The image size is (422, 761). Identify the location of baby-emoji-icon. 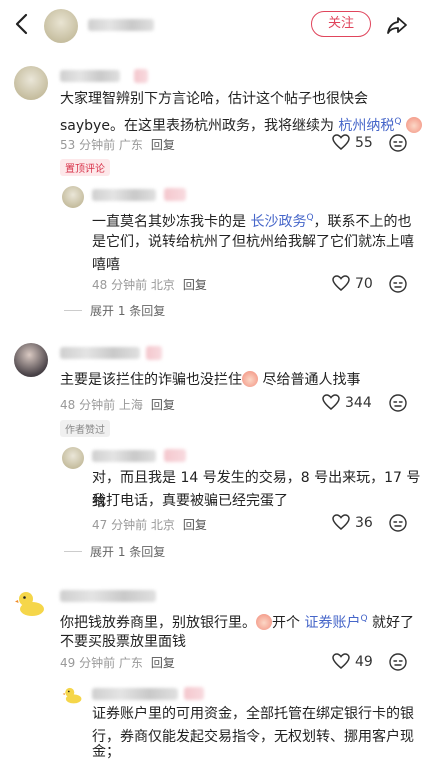
(413, 125).